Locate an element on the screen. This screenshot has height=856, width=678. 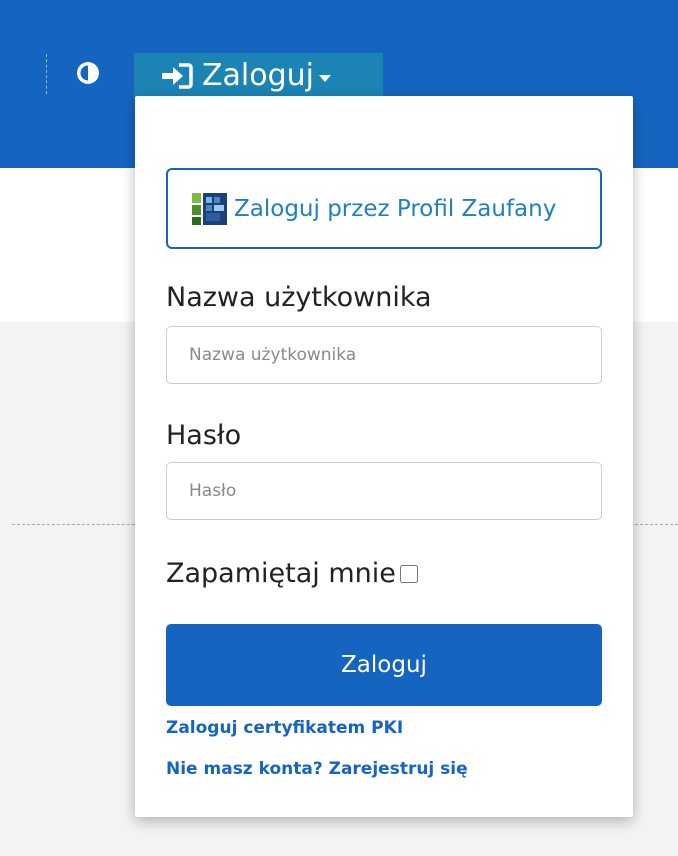
password-label: Hasło is located at coordinates (204, 435).